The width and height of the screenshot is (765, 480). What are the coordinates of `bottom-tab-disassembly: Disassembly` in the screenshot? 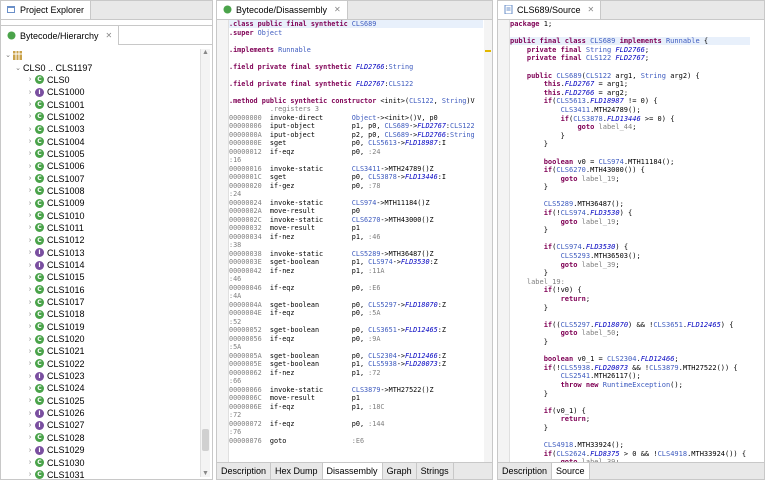 It's located at (352, 471).